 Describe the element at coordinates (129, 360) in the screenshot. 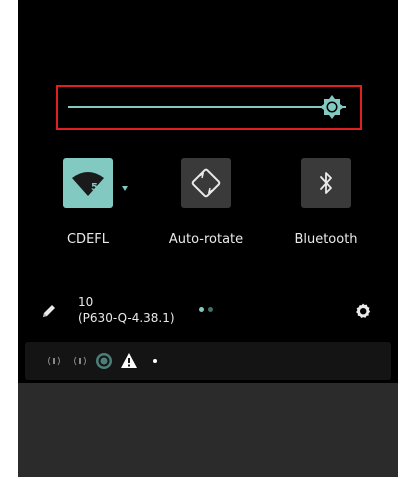

I see `warning-icon` at that location.